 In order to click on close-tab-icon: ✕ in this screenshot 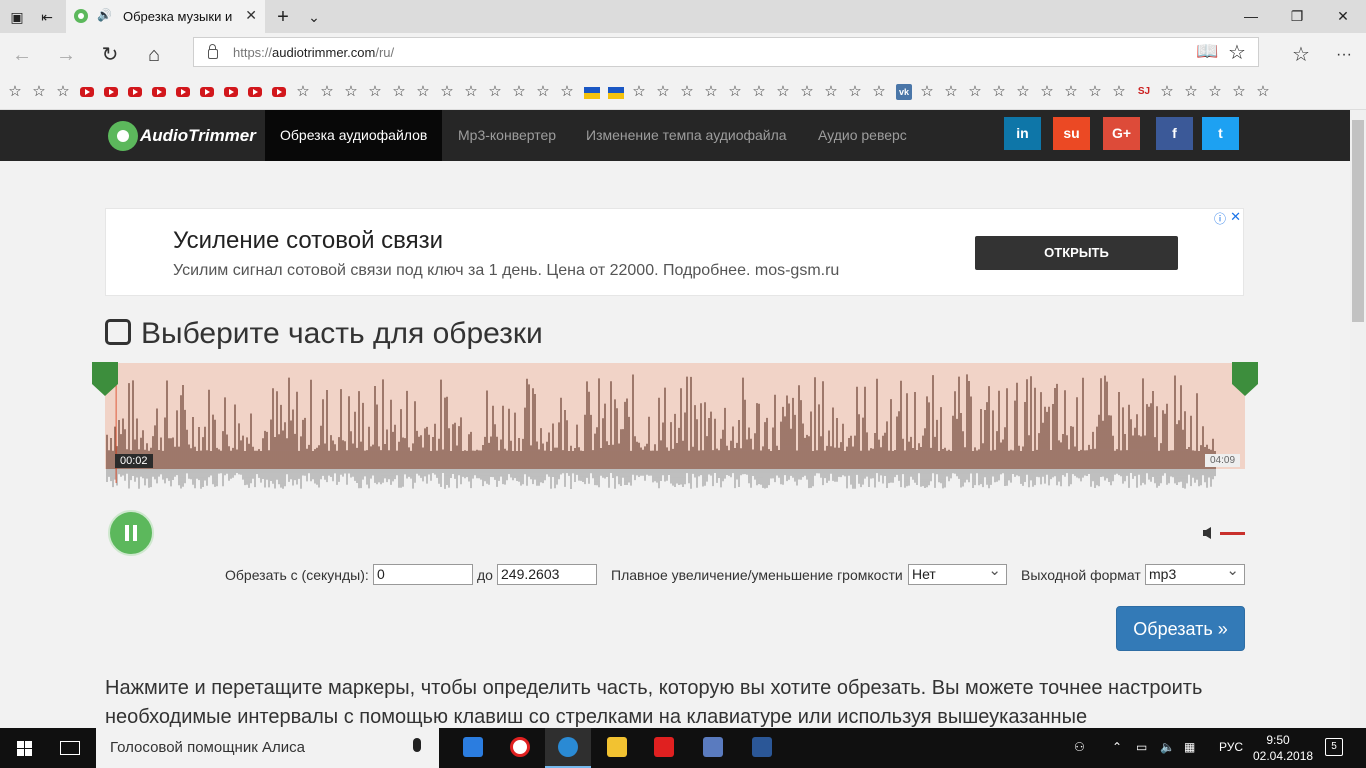, I will do `click(251, 15)`.